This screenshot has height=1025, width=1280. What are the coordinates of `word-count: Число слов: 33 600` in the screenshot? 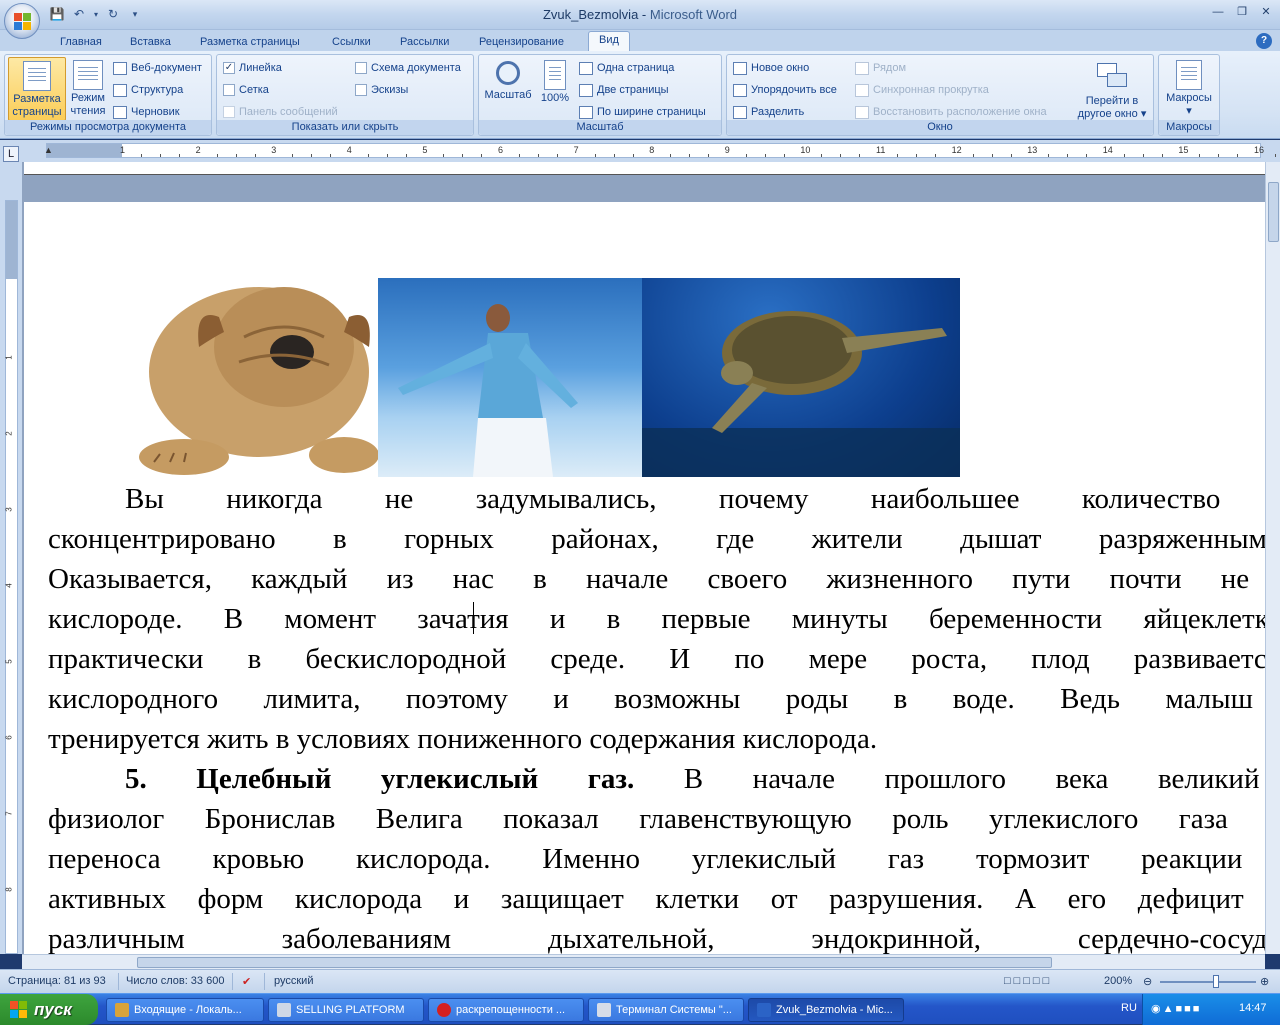 It's located at (175, 981).